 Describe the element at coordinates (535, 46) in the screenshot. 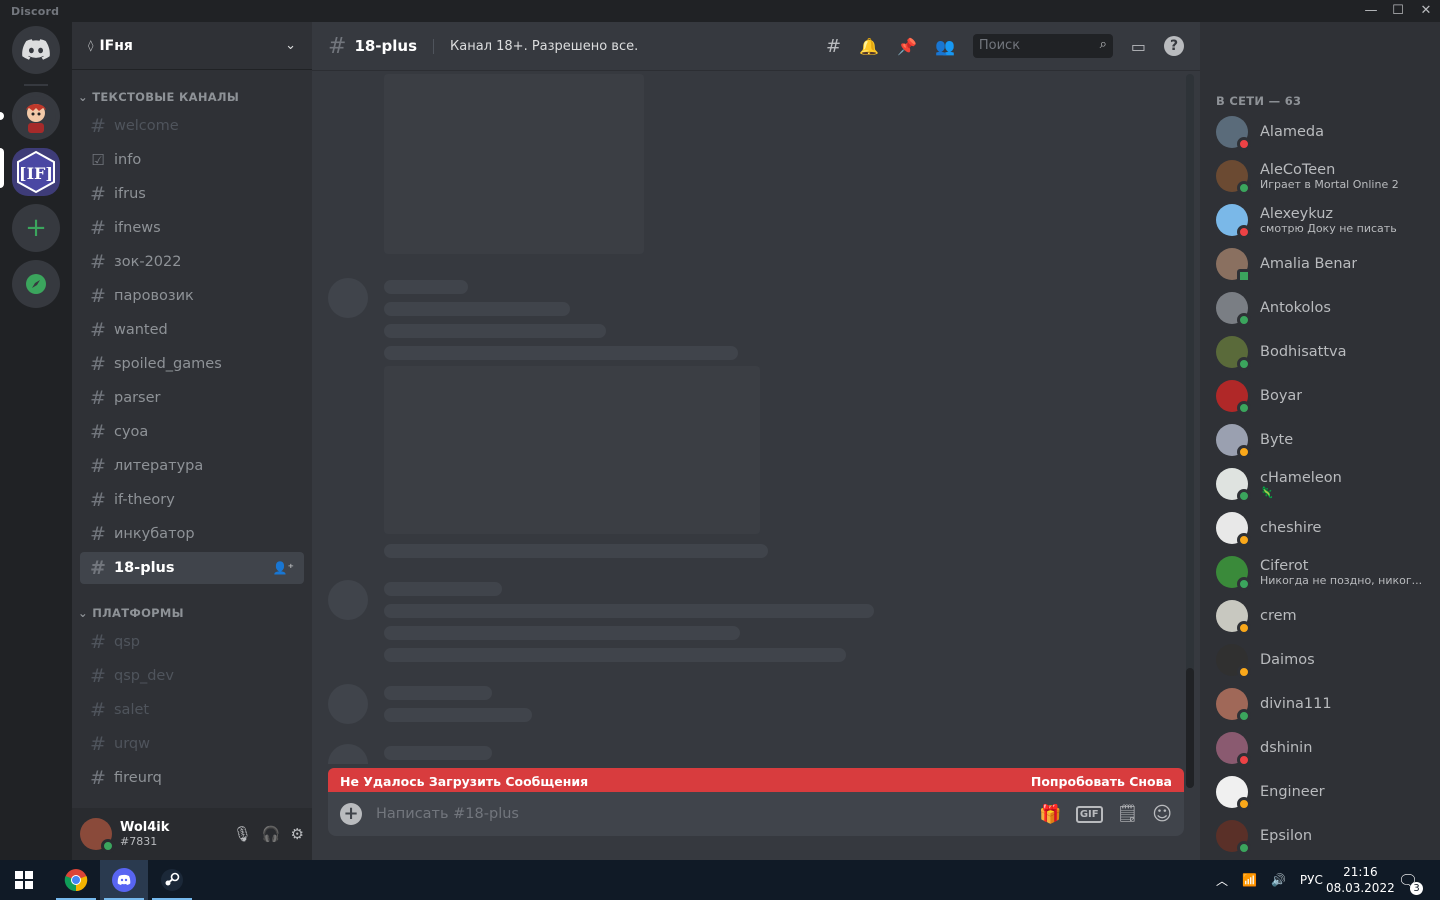

I see `channel-topic: Канал 18+. Разрешено все.` at that location.